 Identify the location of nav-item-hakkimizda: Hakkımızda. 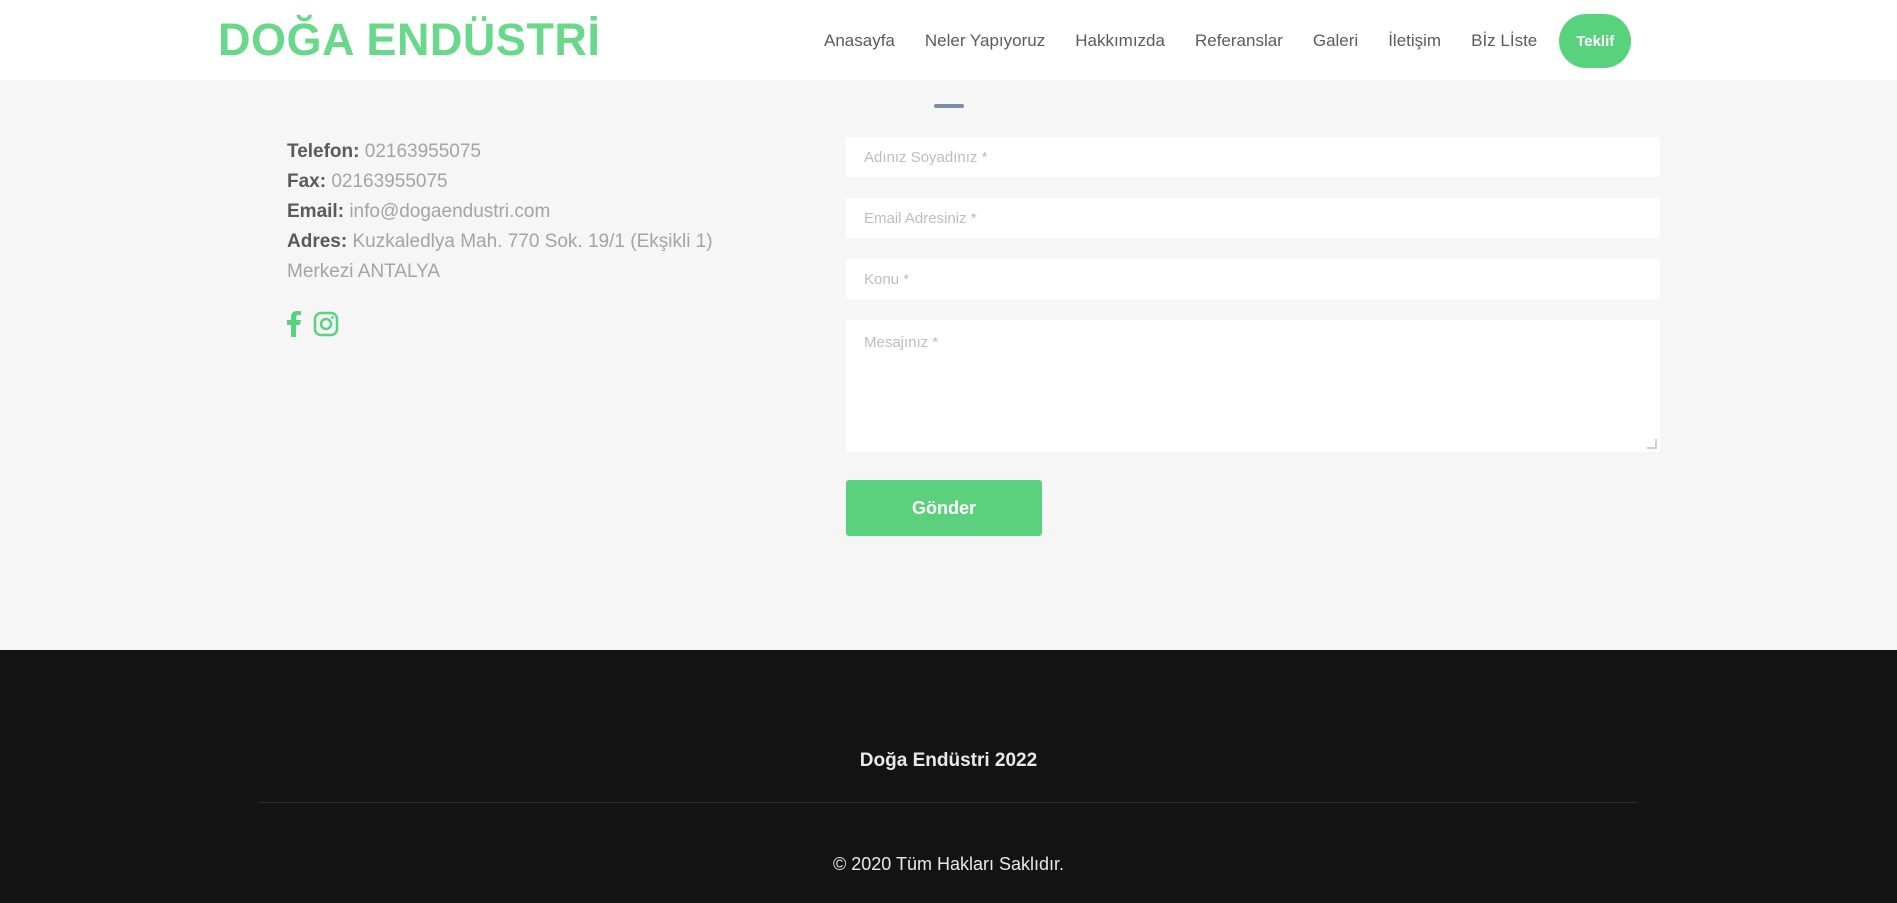
(1120, 41).